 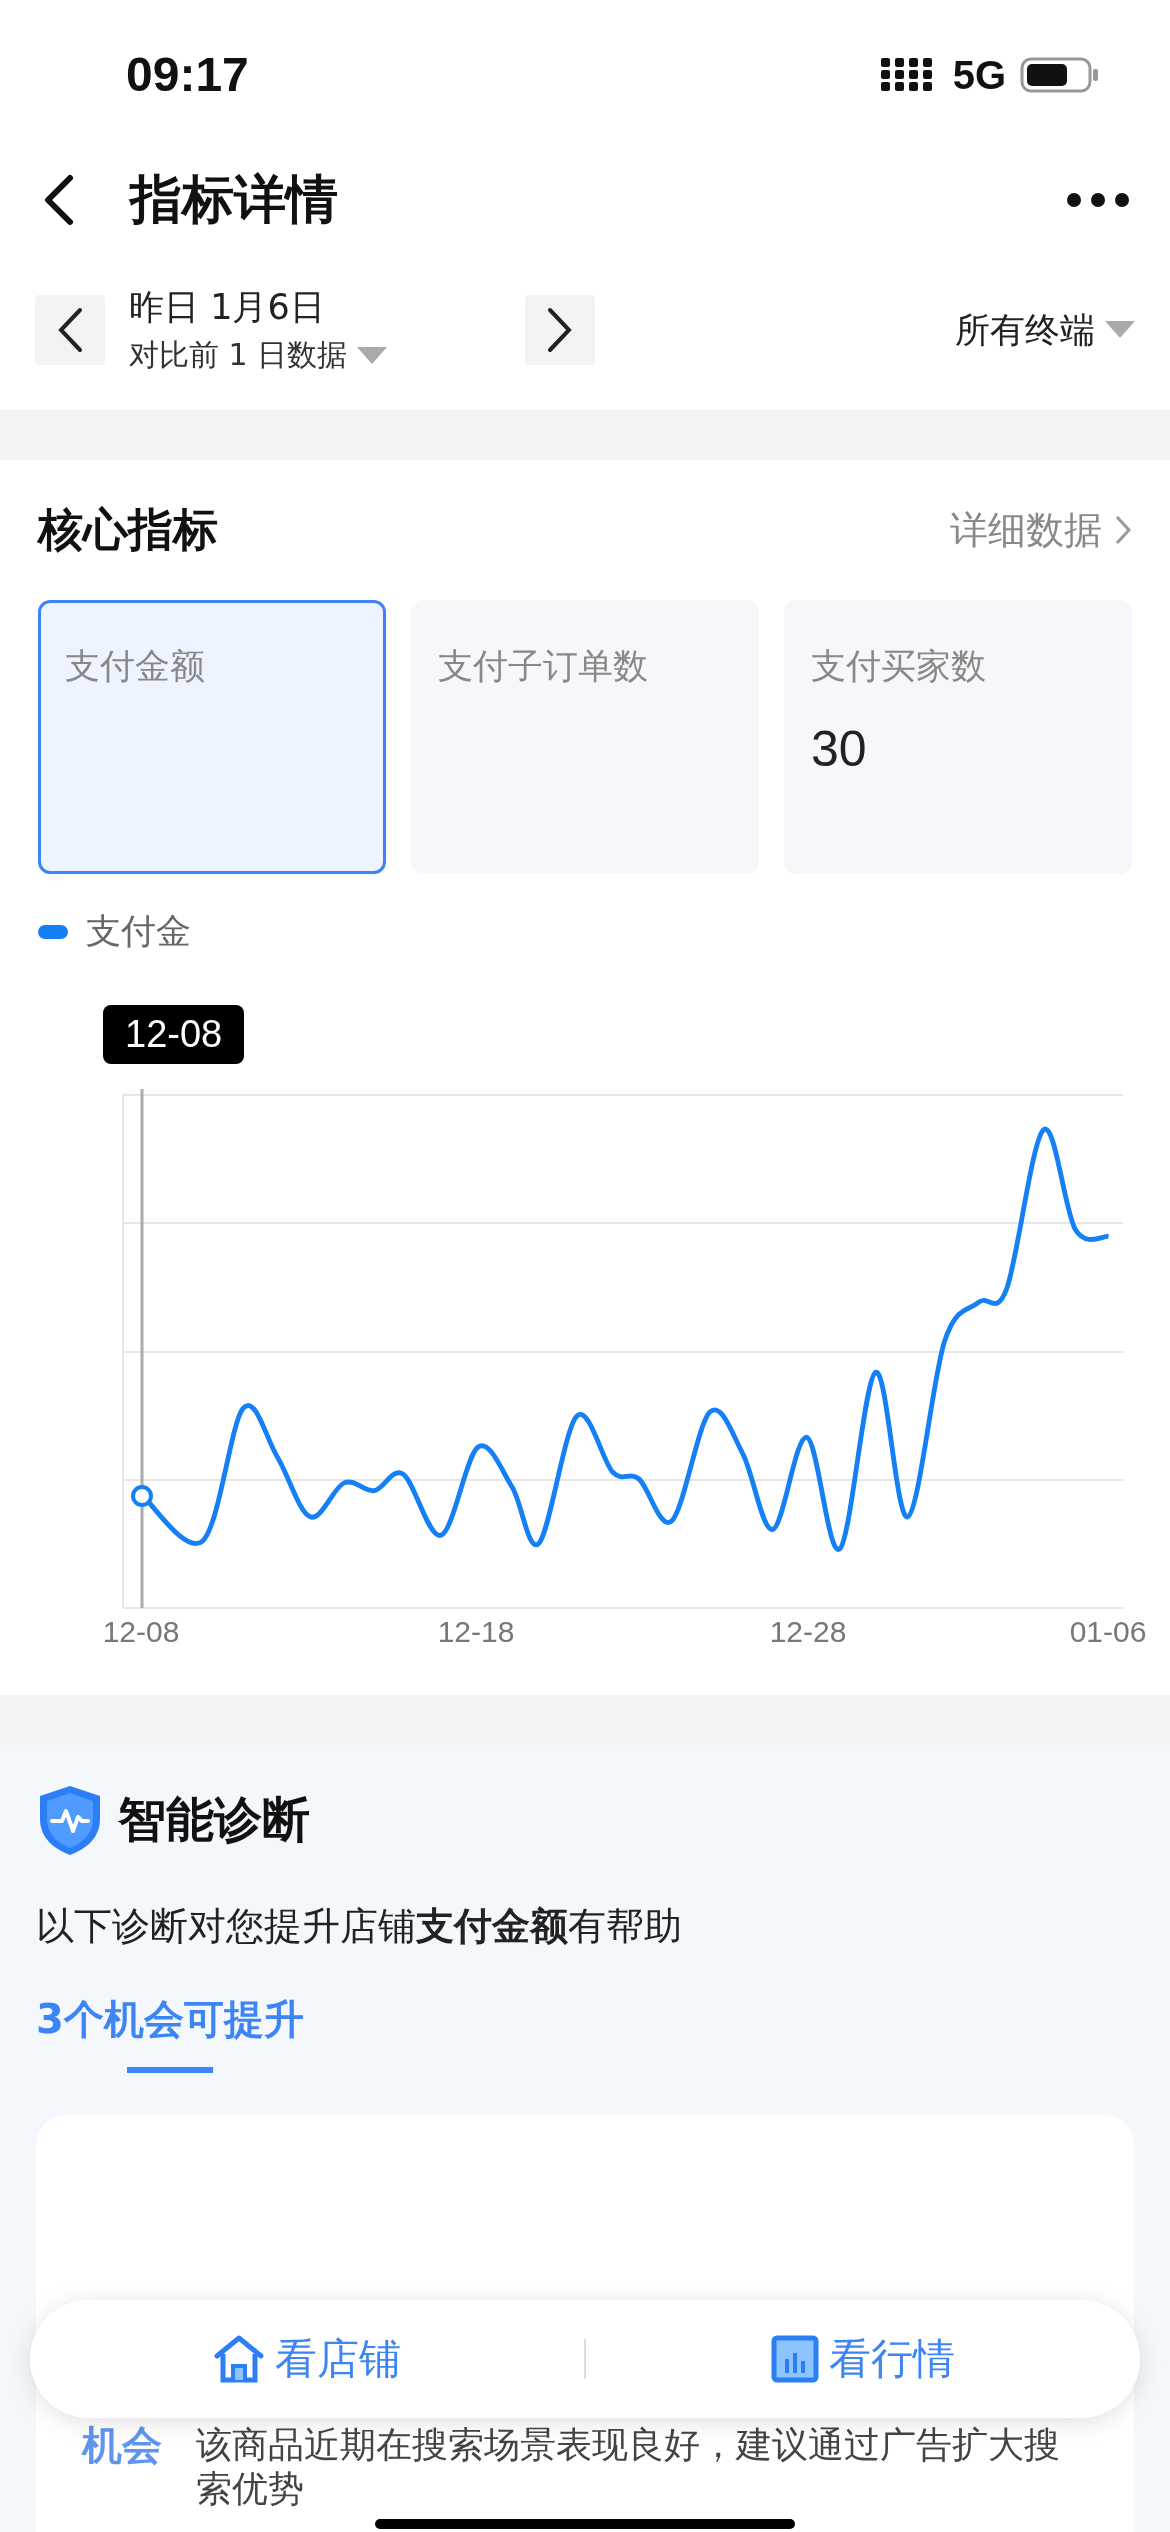 What do you see at coordinates (128, 530) in the screenshot?
I see `section-title: 核心指标` at bounding box center [128, 530].